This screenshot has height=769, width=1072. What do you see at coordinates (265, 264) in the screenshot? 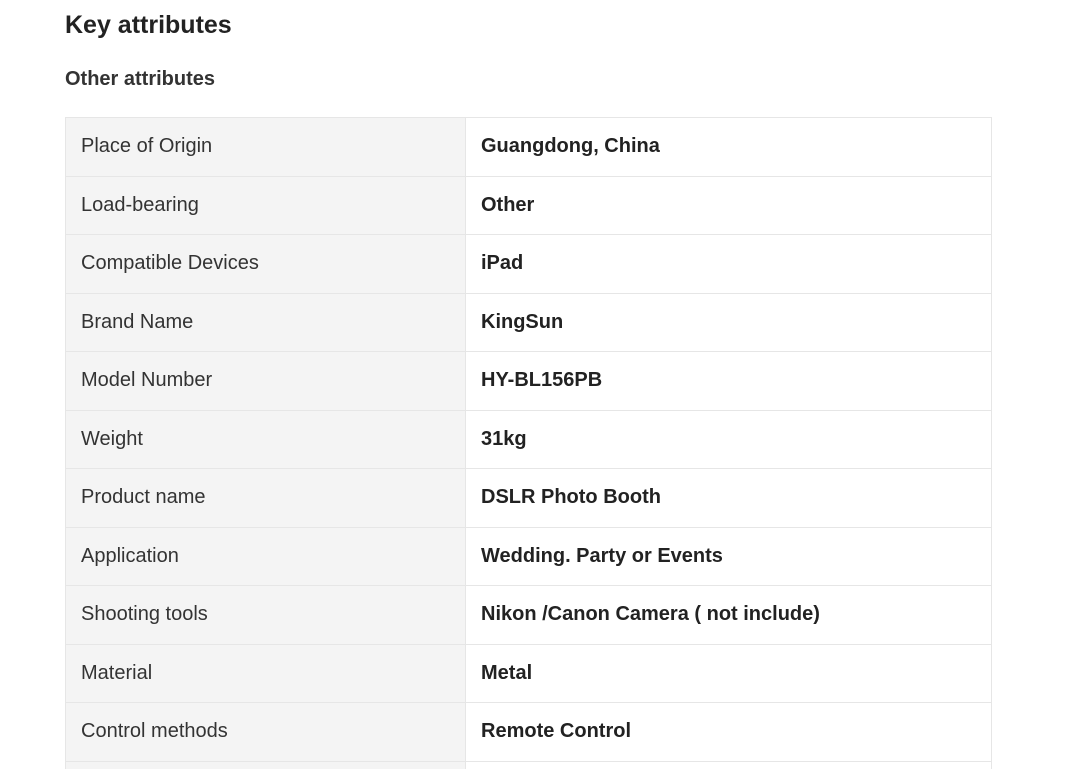
I see `attribute-label: Compatible Devices` at bounding box center [265, 264].